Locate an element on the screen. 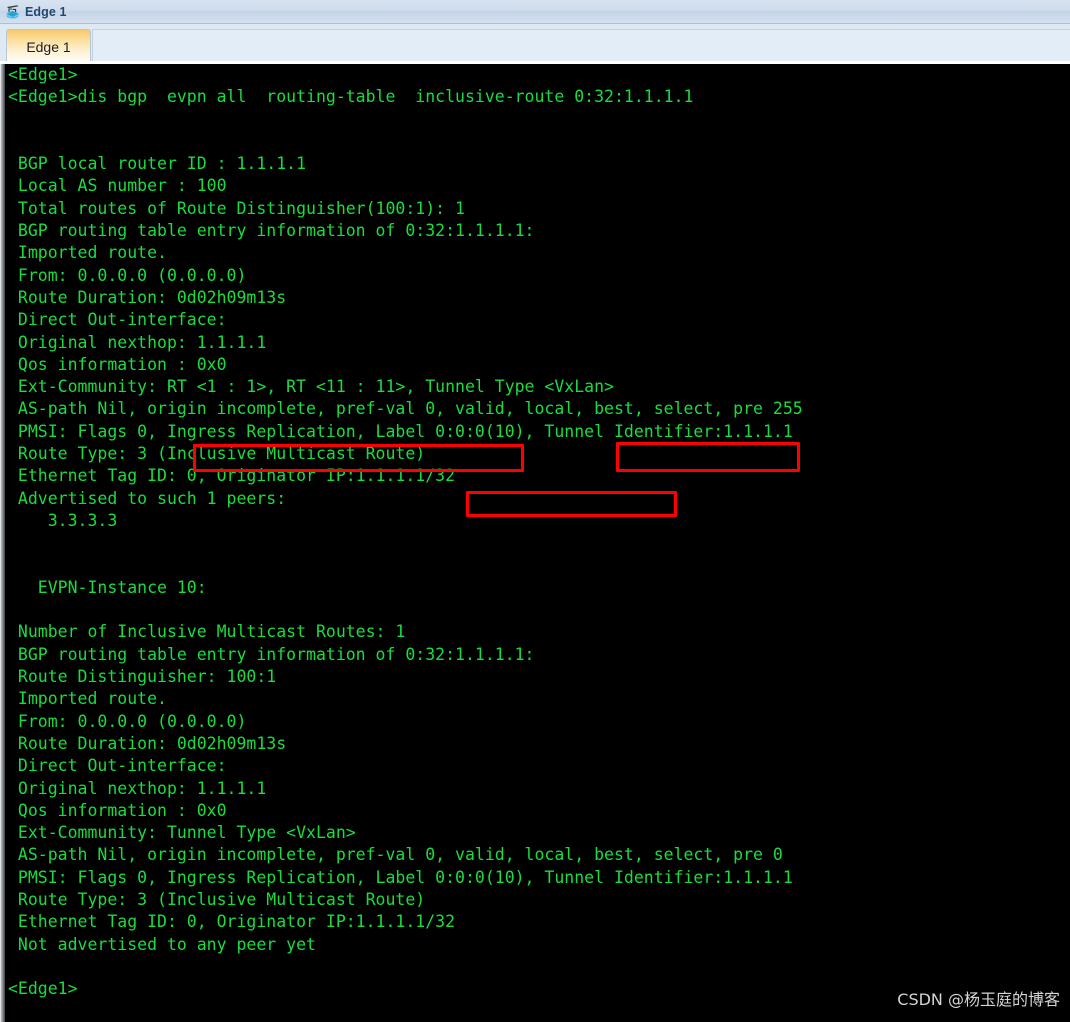 The width and height of the screenshot is (1070, 1022). terminal-line: <Edge1> is located at coordinates (43, 74).